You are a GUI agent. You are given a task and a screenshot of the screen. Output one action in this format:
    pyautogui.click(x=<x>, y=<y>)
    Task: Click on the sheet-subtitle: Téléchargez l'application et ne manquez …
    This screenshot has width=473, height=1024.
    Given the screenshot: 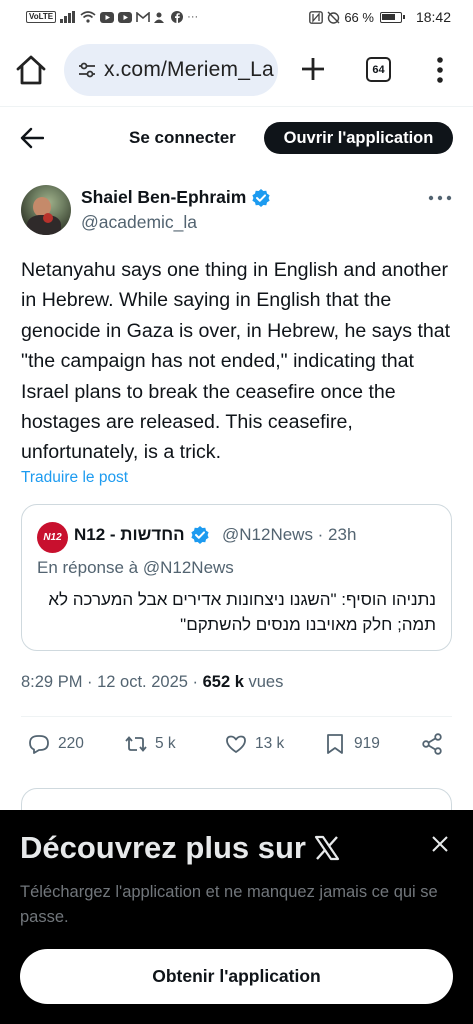 What is the action you would take?
    pyautogui.click(x=229, y=904)
    